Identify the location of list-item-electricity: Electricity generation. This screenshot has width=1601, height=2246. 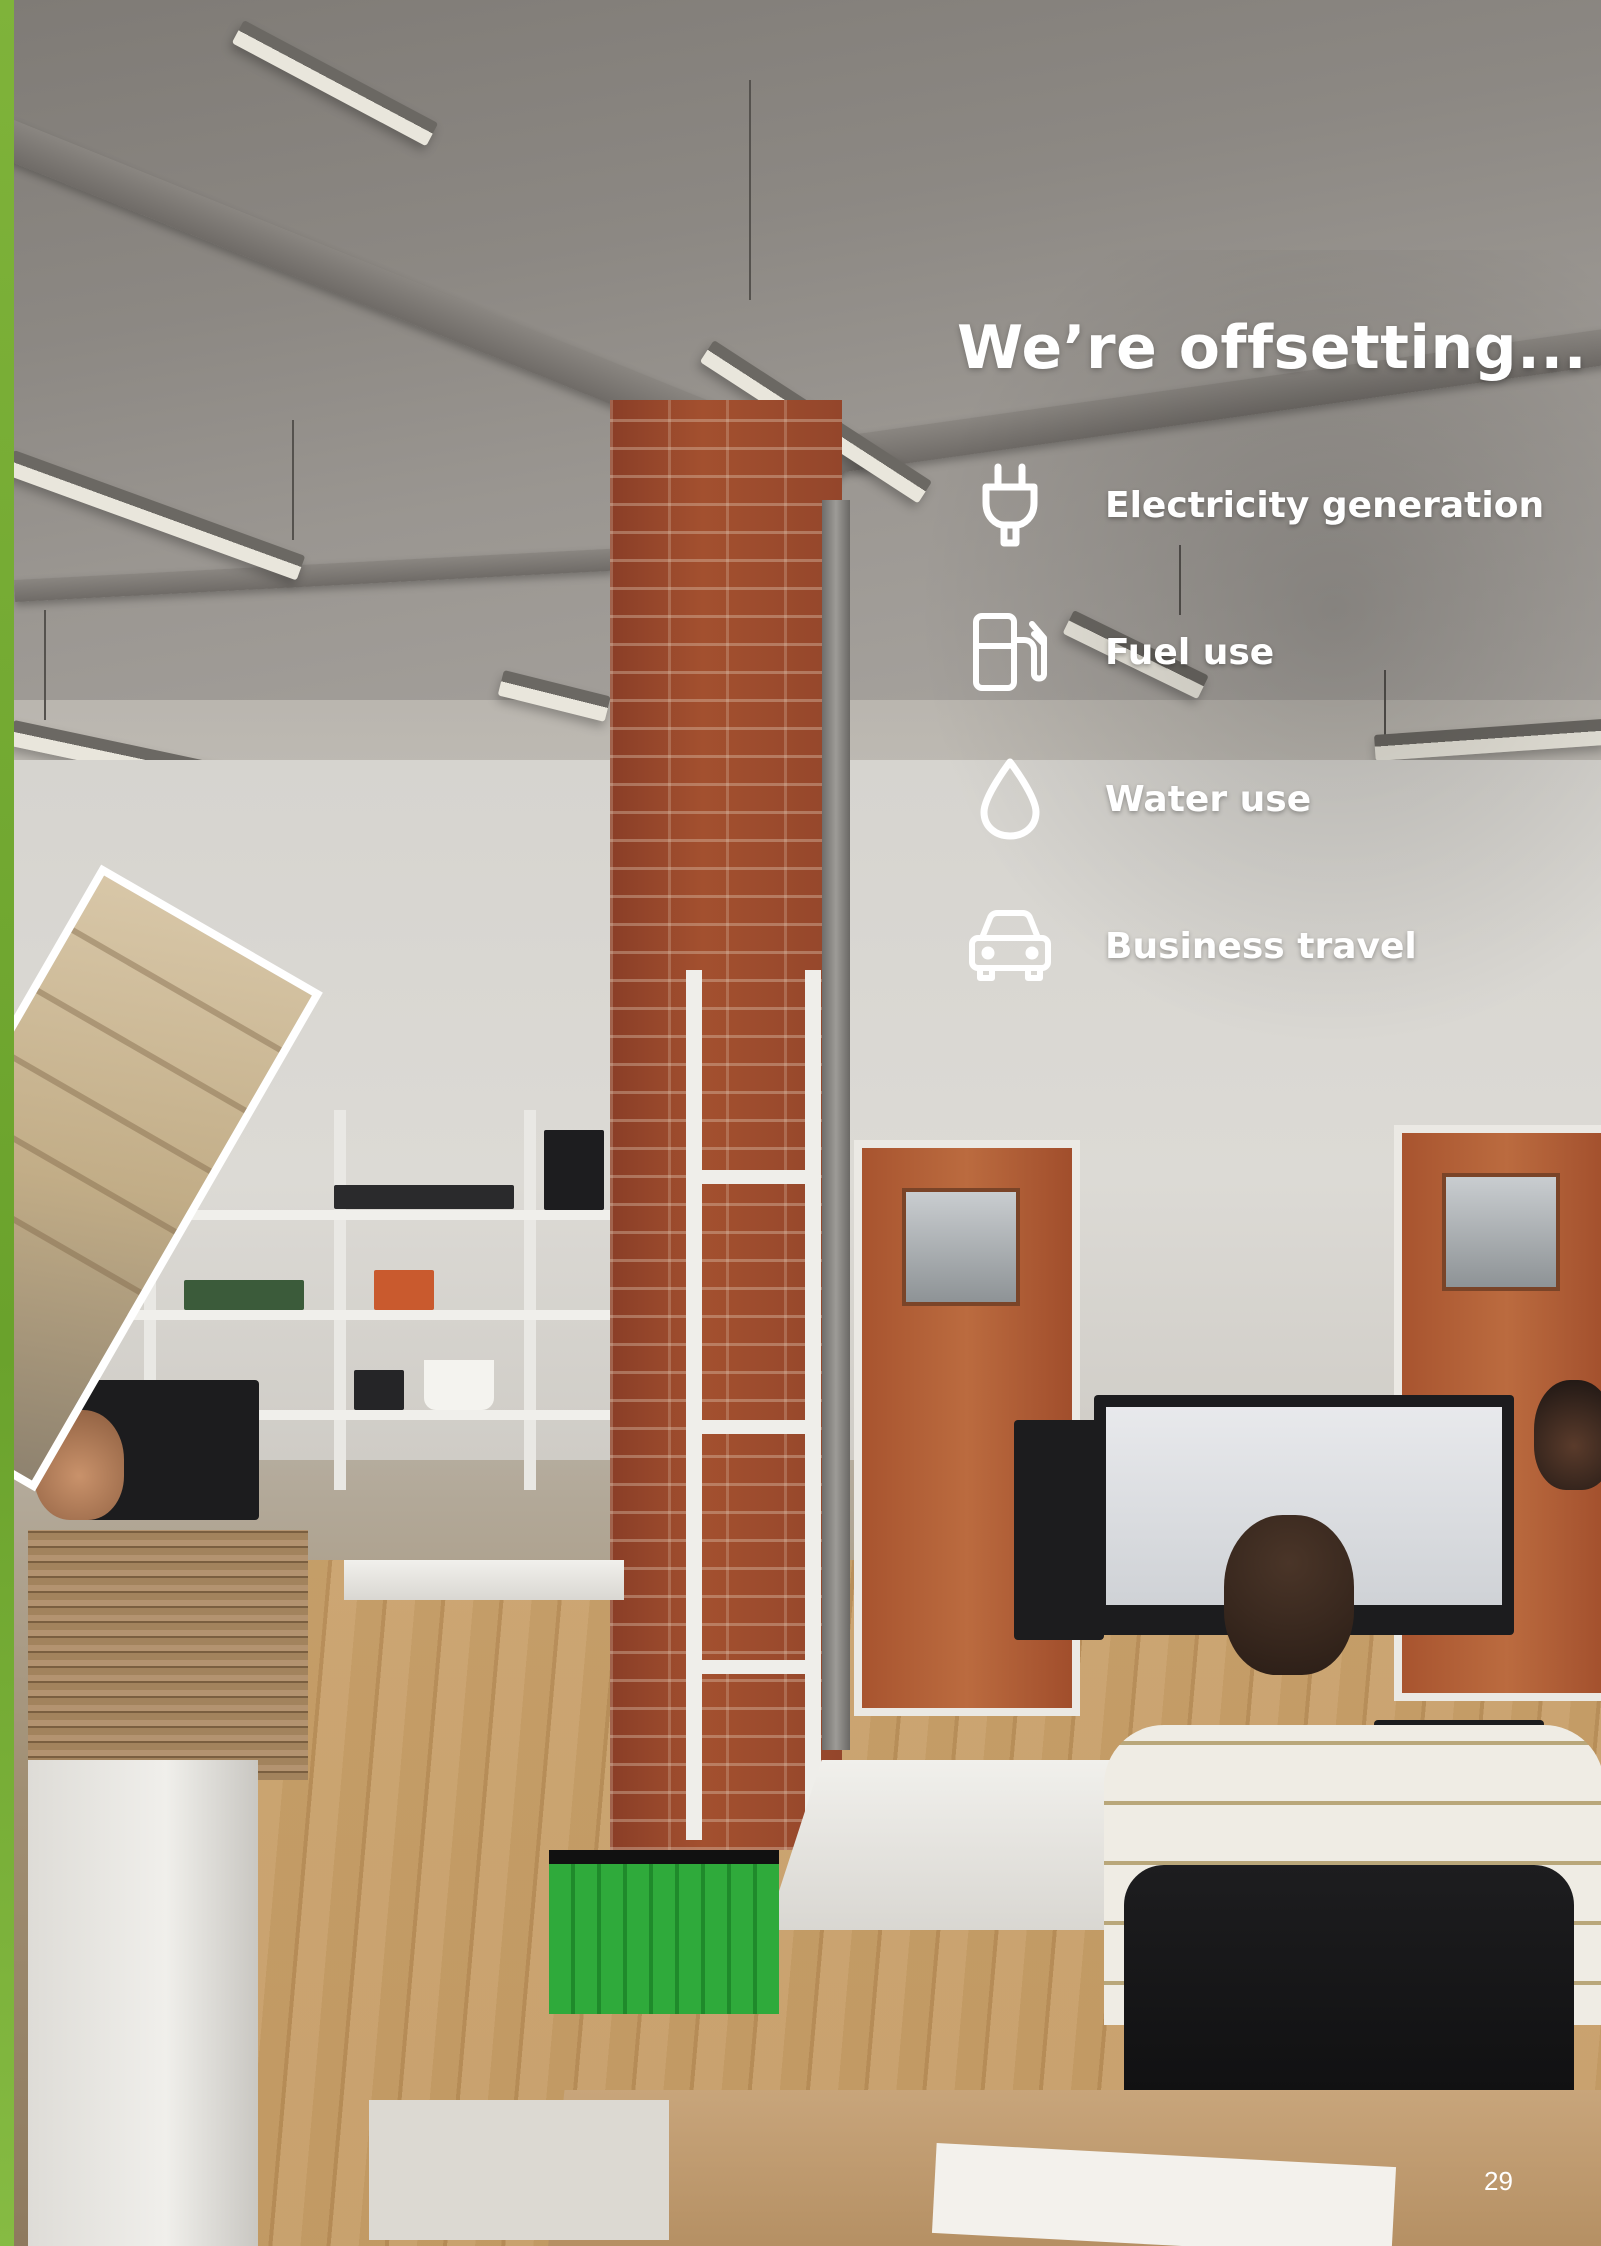
(1275, 533).